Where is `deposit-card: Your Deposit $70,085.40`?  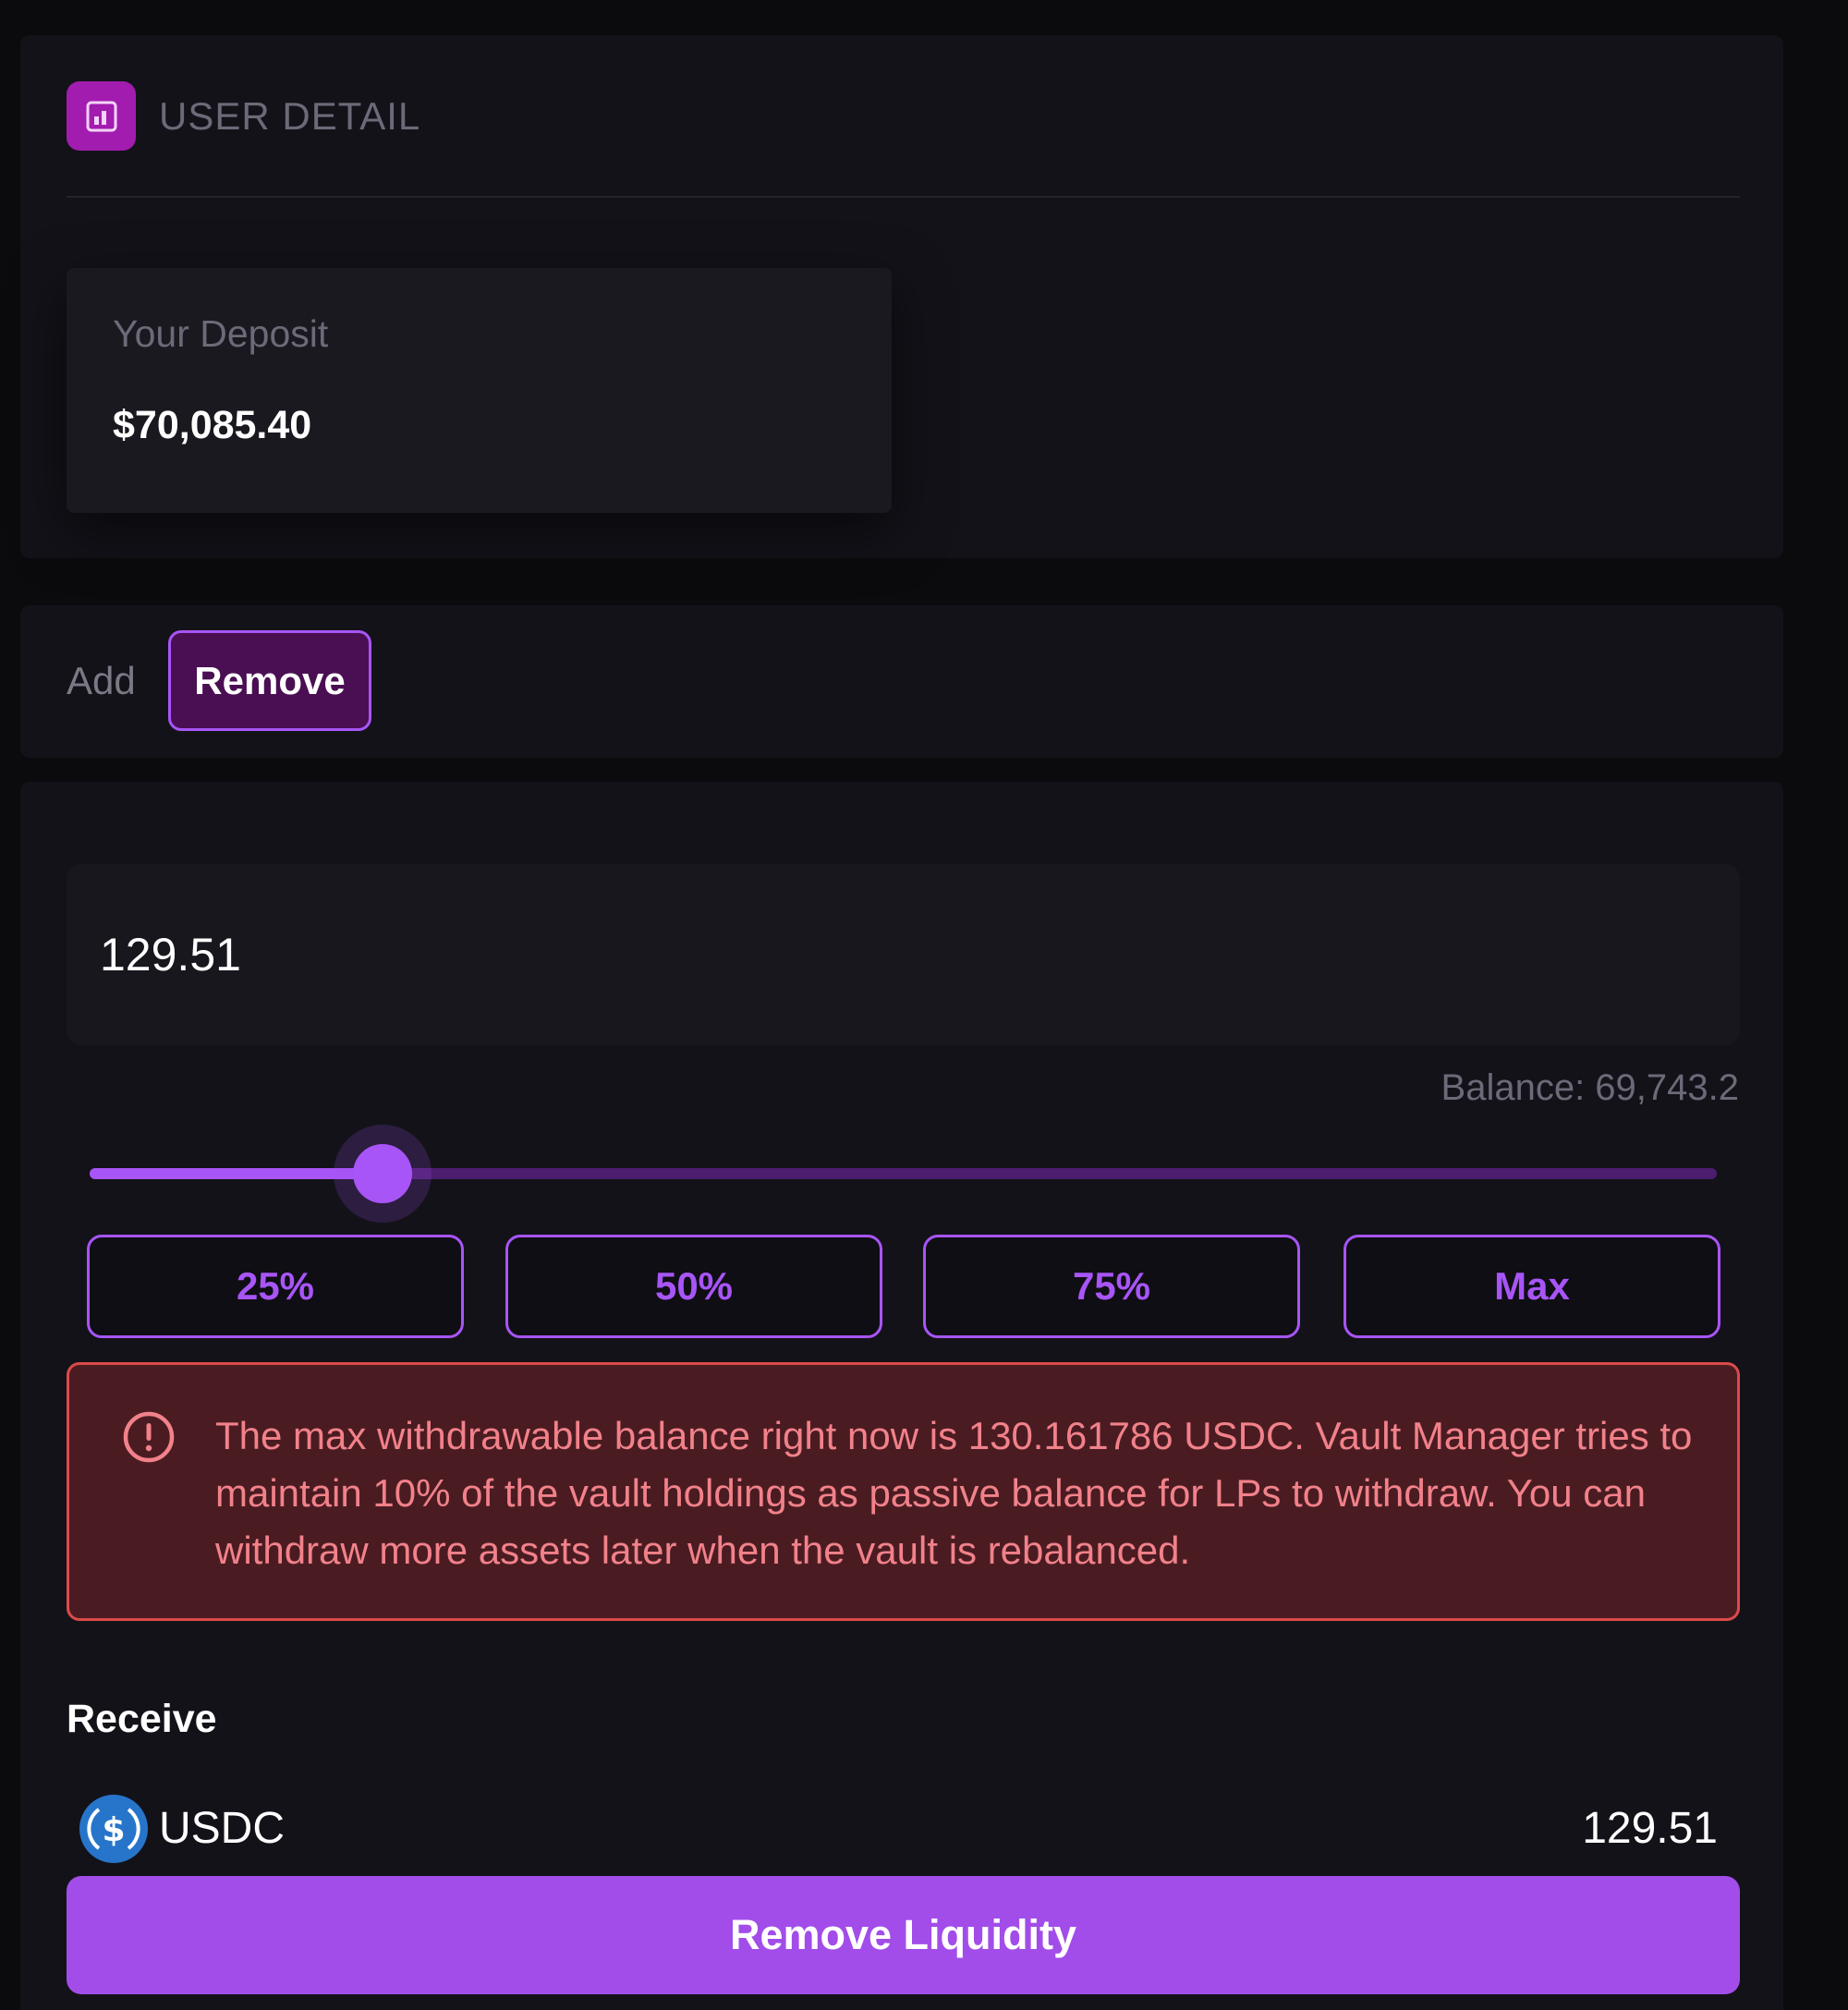
deposit-card: Your Deposit $70,085.40 is located at coordinates (479, 390).